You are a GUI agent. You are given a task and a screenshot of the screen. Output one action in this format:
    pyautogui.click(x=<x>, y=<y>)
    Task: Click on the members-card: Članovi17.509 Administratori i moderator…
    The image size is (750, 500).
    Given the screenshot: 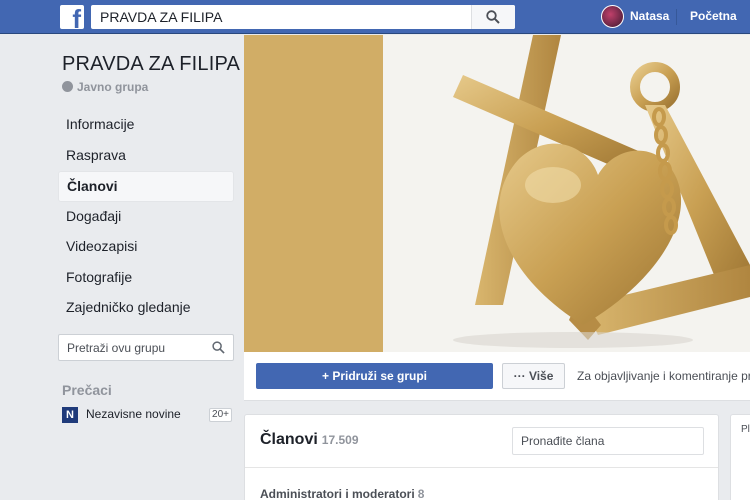 What is the action you would take?
    pyautogui.click(x=481, y=457)
    